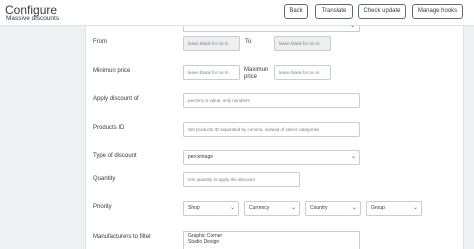 The height and width of the screenshot is (249, 474). Describe the element at coordinates (122, 237) in the screenshot. I see `manufacturers-label: Manufacturers to filter` at that location.